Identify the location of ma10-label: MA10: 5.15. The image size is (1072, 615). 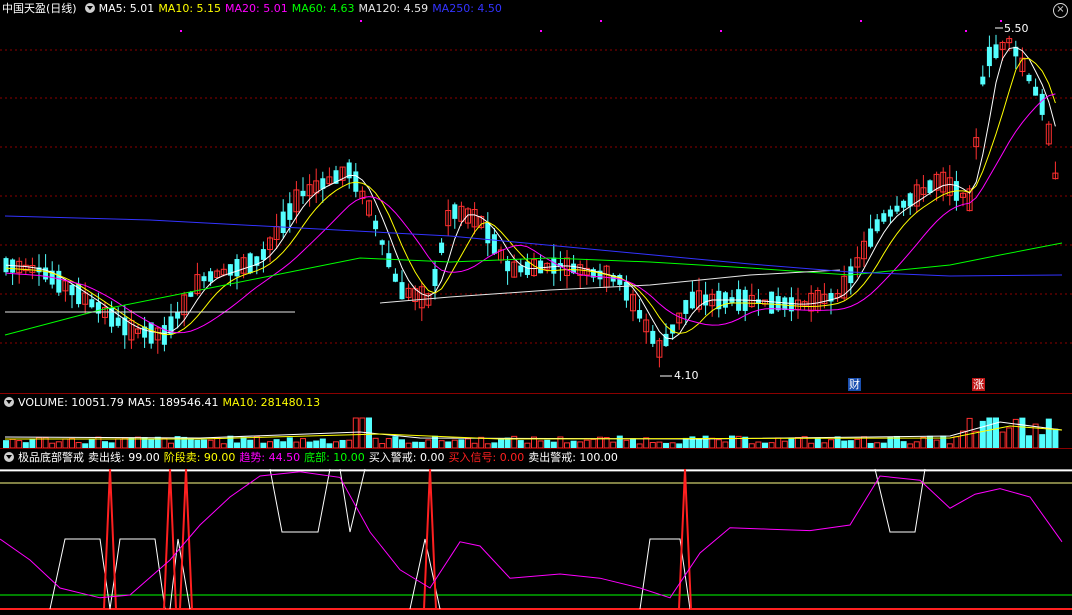
(190, 8).